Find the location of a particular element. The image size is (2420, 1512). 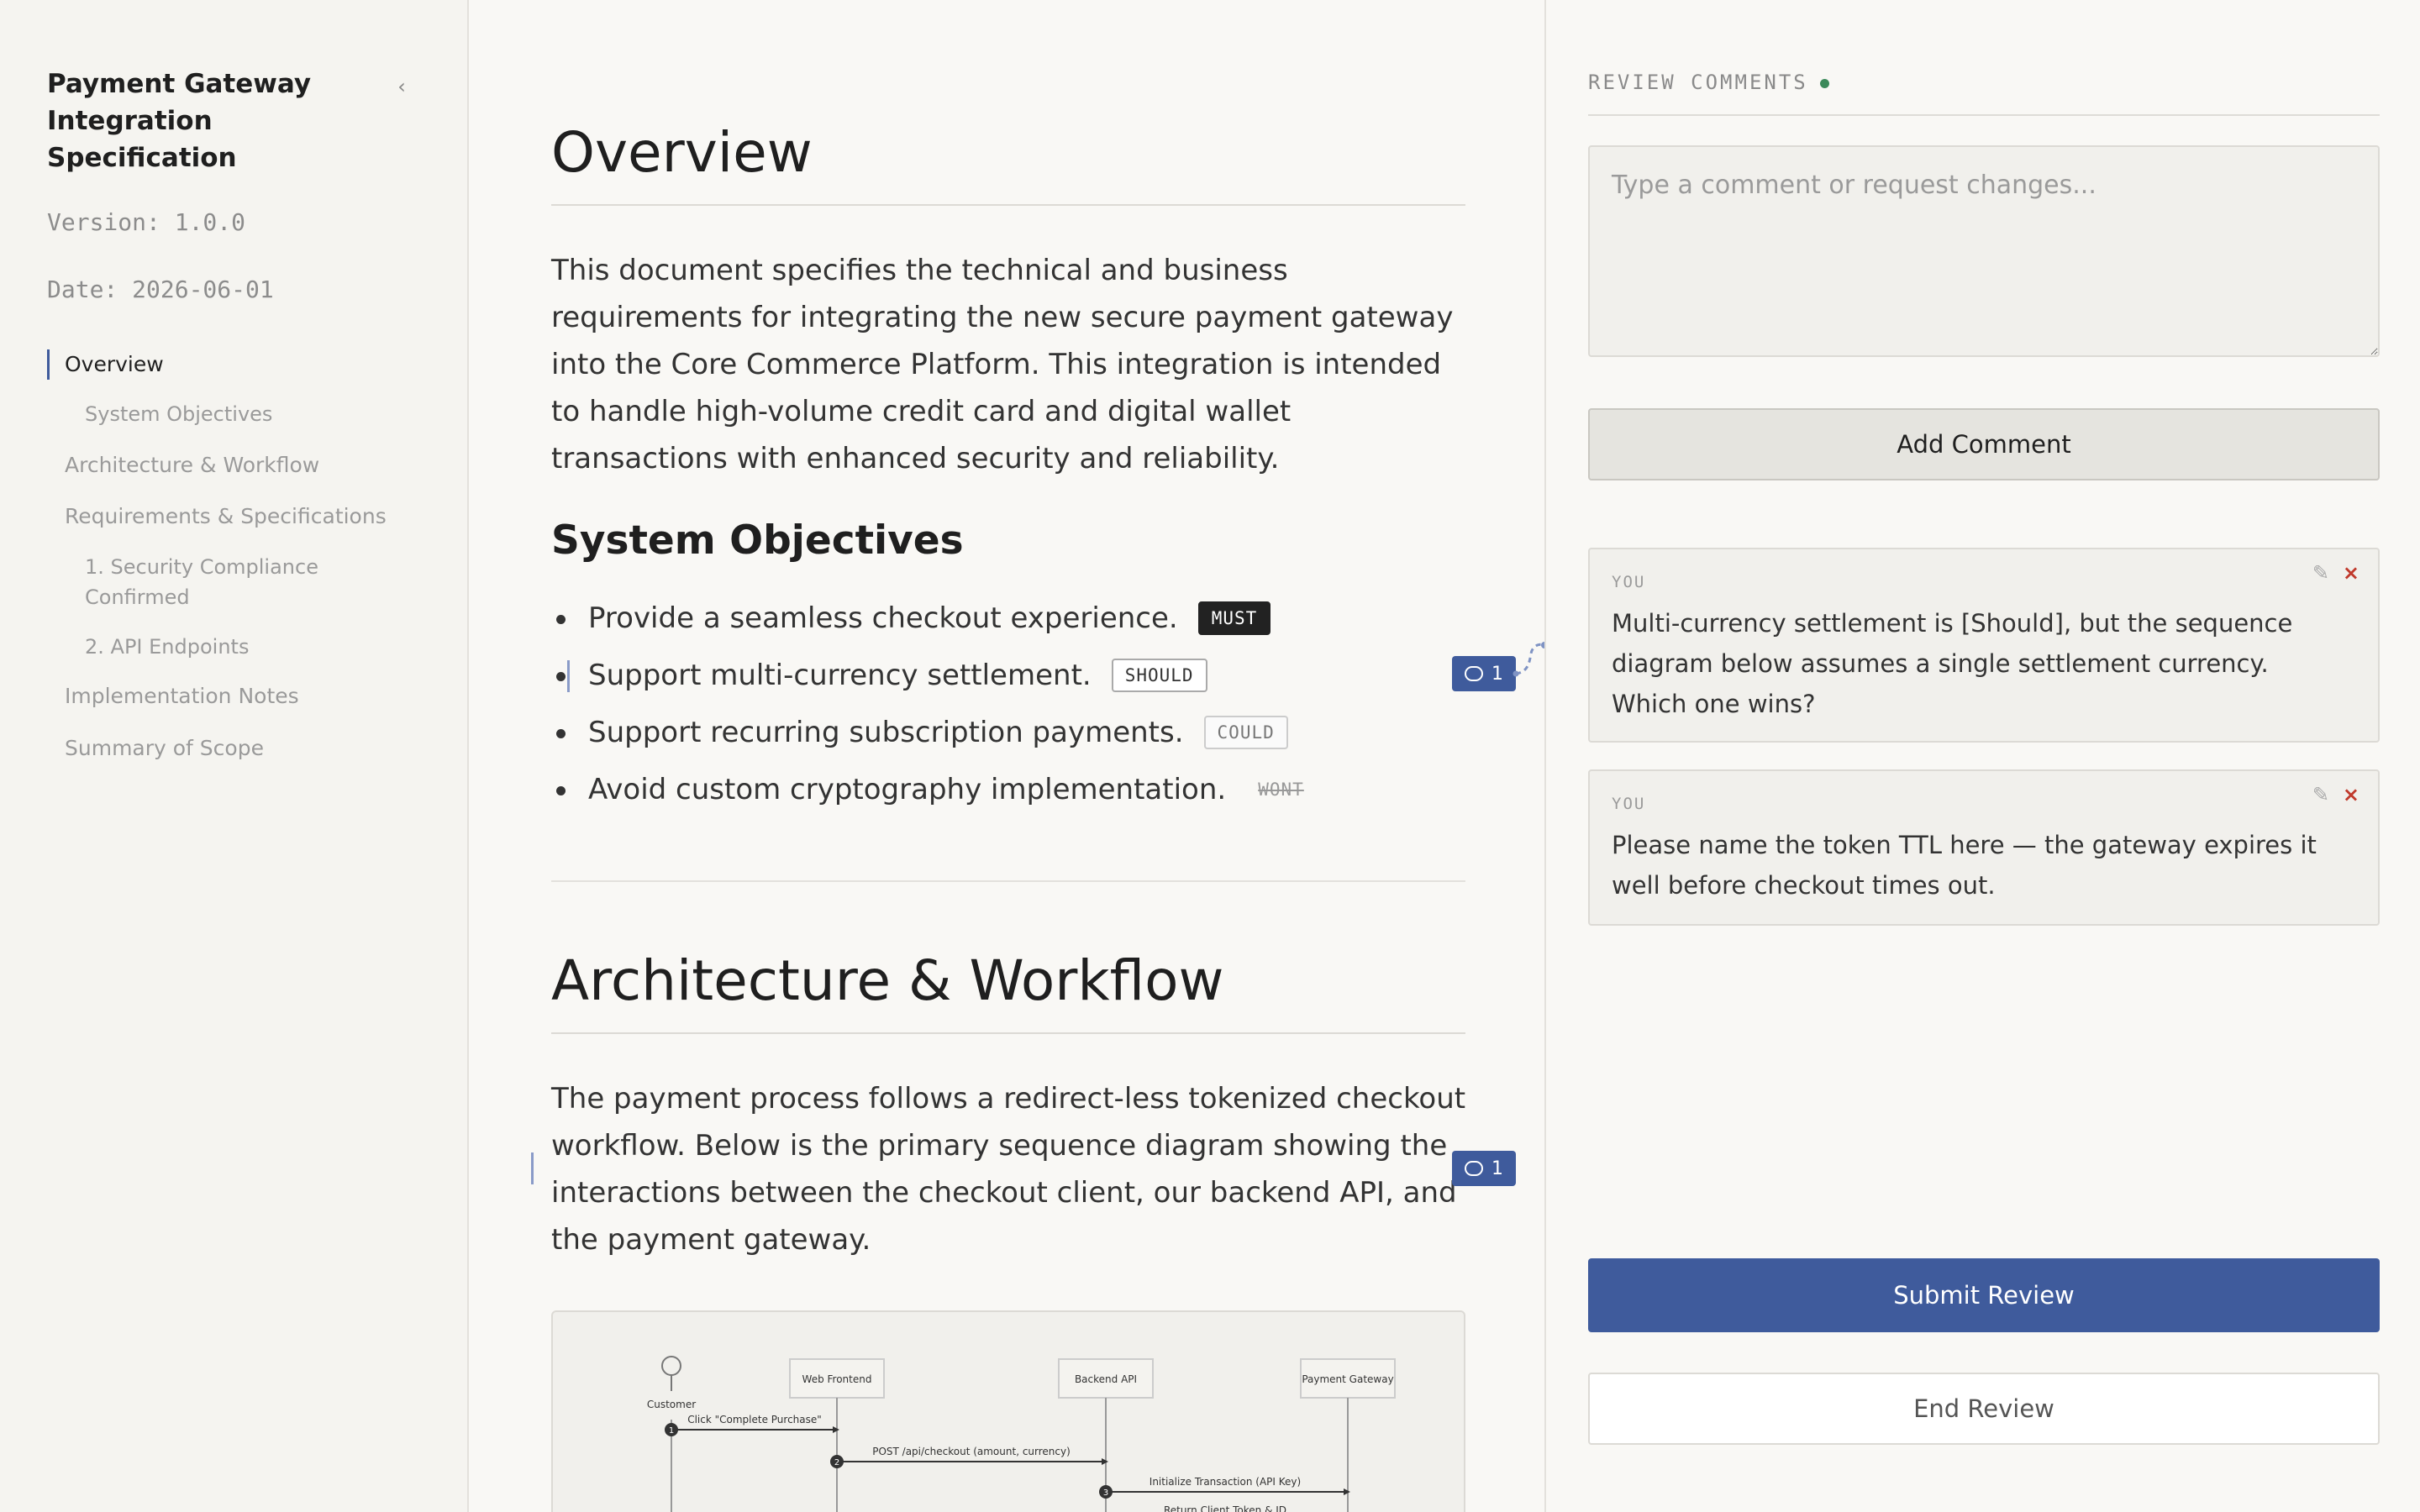

message-label: Return Client Token & ID is located at coordinates (1225, 1508).